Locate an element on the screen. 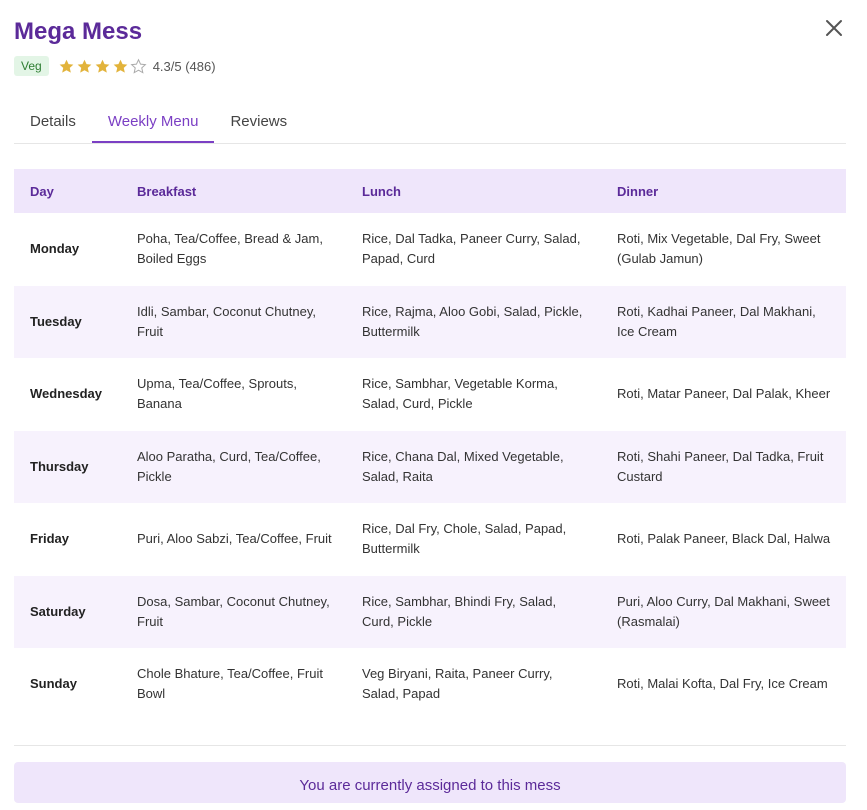 The height and width of the screenshot is (810, 867). star-rating is located at coordinates (103, 66).